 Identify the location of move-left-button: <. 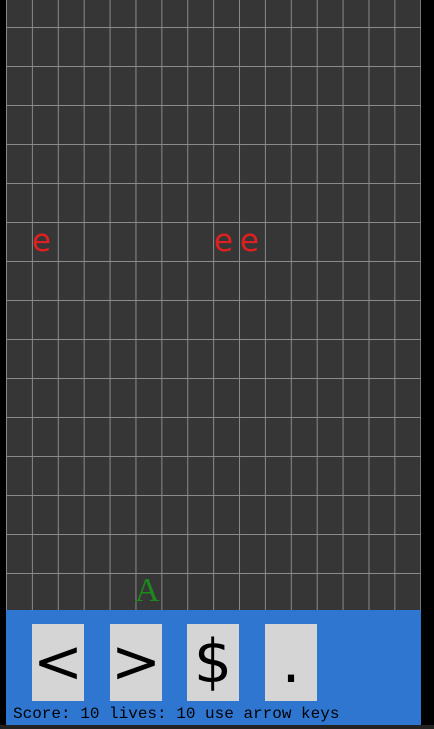
(58, 662).